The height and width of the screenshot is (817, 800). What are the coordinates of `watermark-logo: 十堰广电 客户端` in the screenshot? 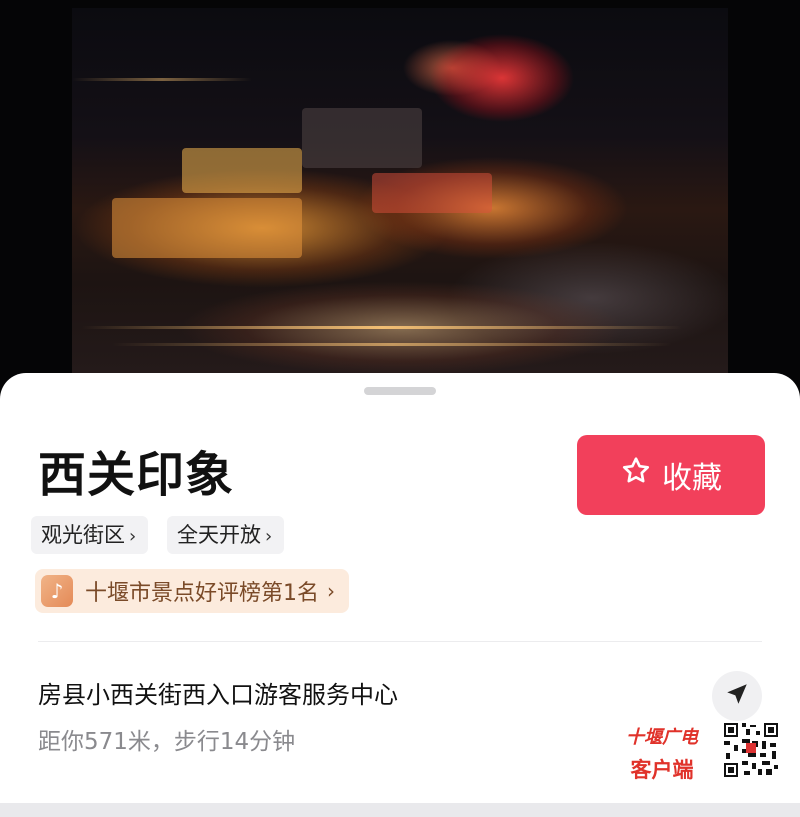 It's located at (662, 754).